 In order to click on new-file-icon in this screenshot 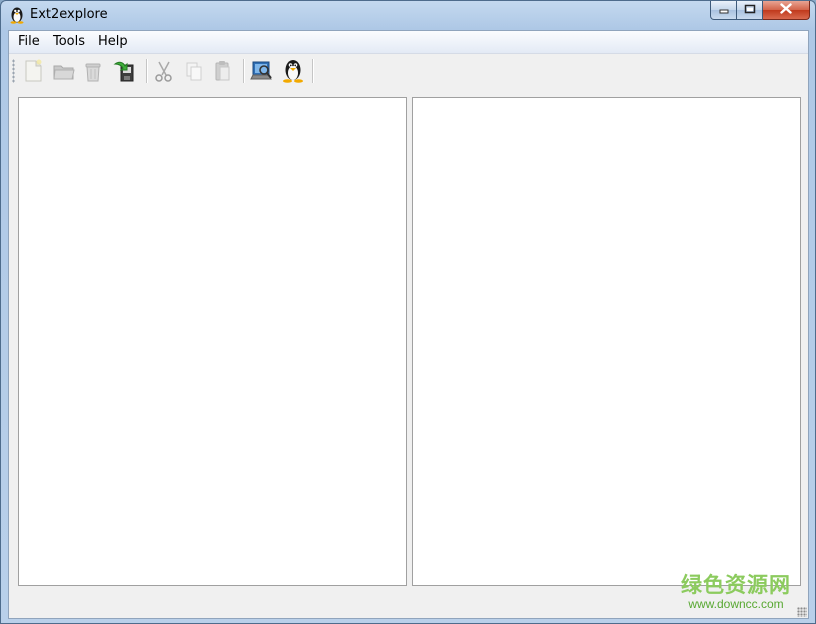, I will do `click(33, 73)`.